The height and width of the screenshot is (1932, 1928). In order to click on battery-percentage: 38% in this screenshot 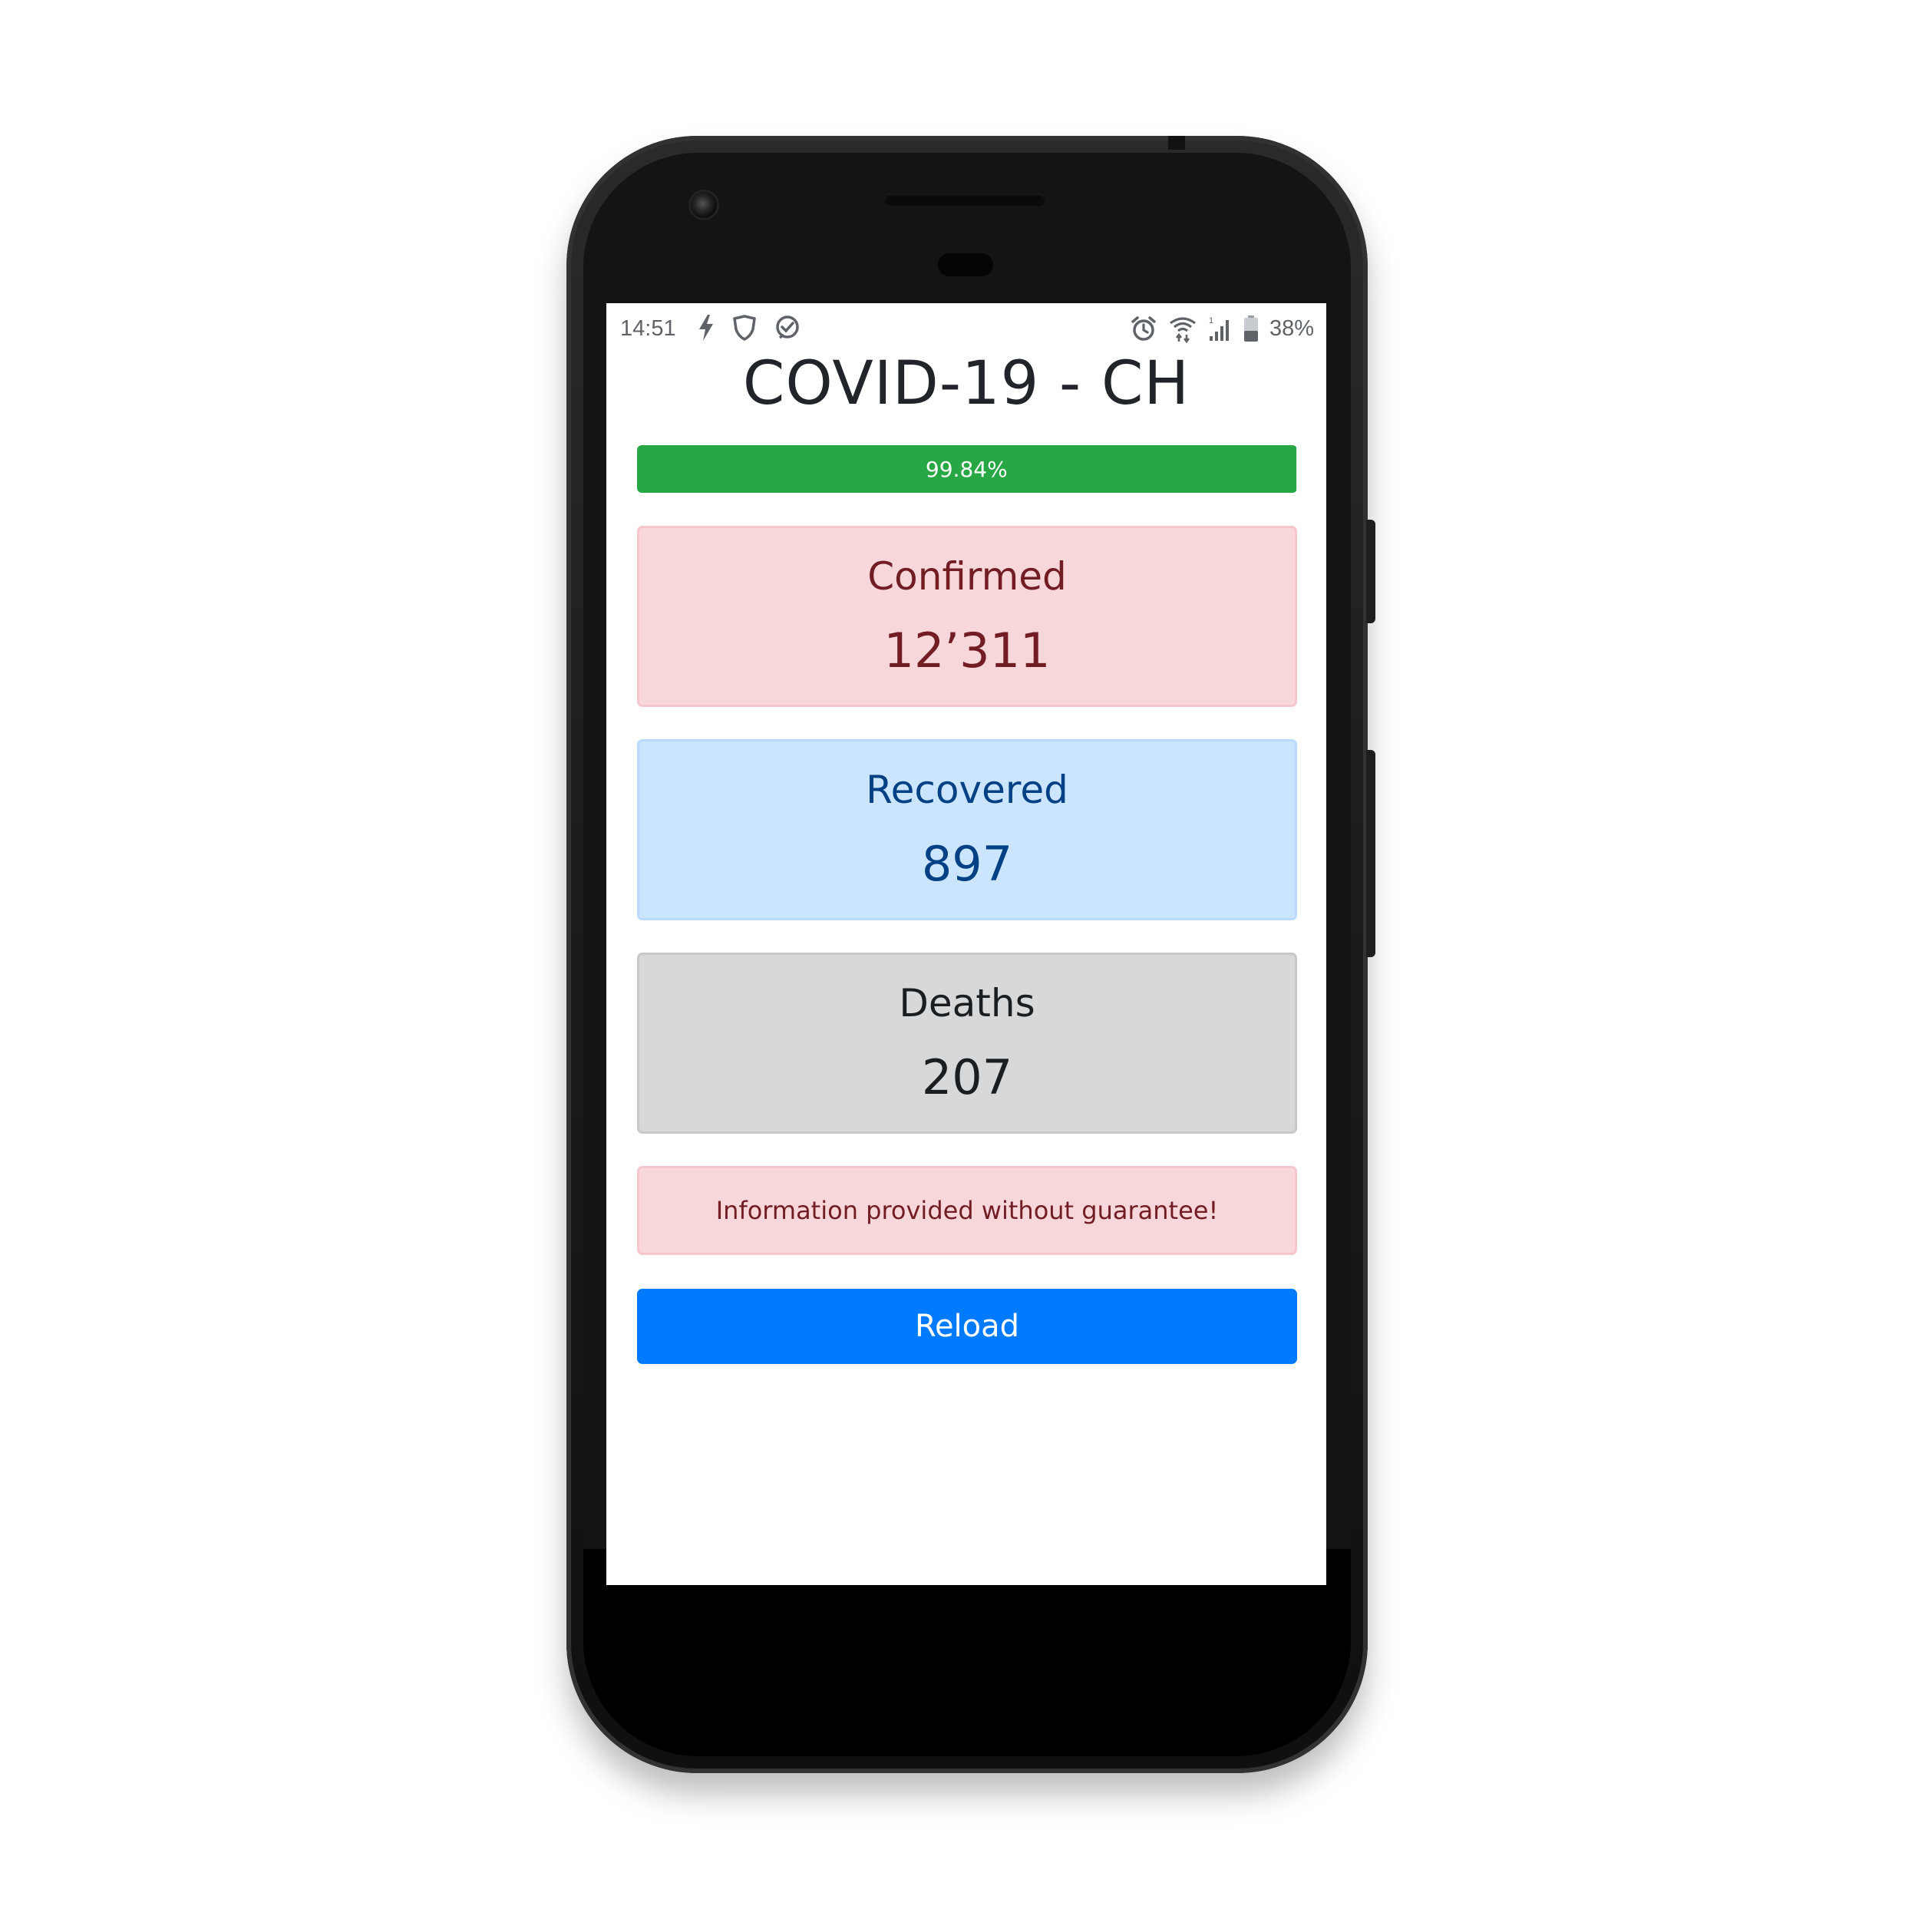, I will do `click(1291, 328)`.